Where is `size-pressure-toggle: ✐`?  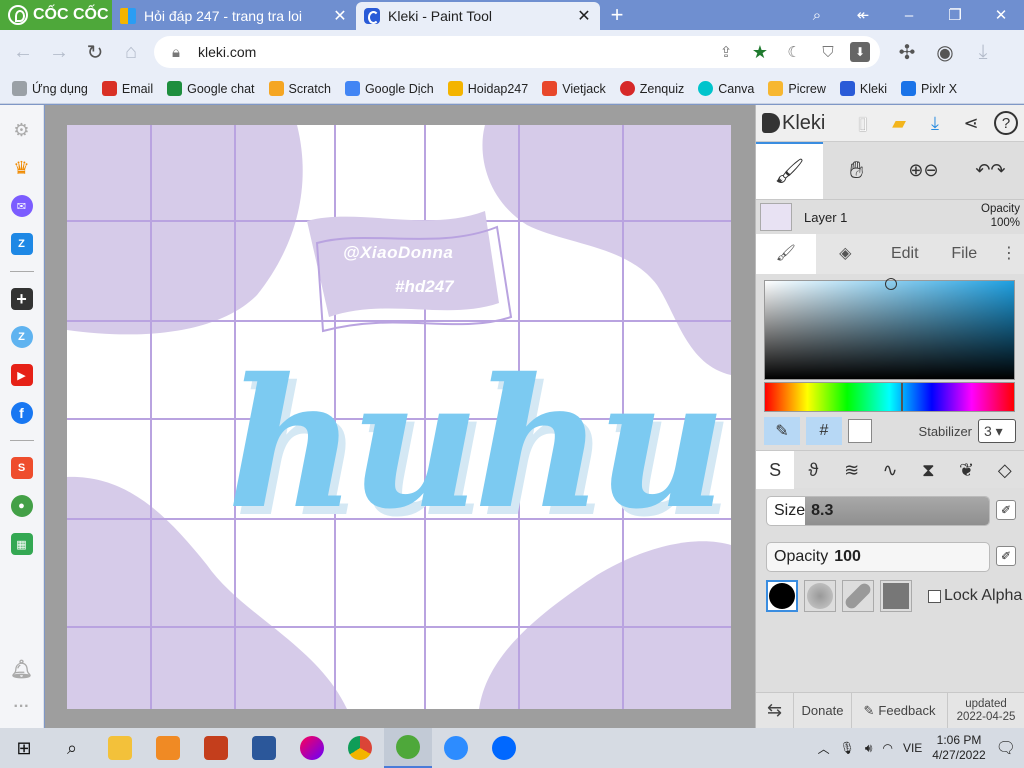
size-pressure-toggle: ✐ is located at coordinates (1006, 510).